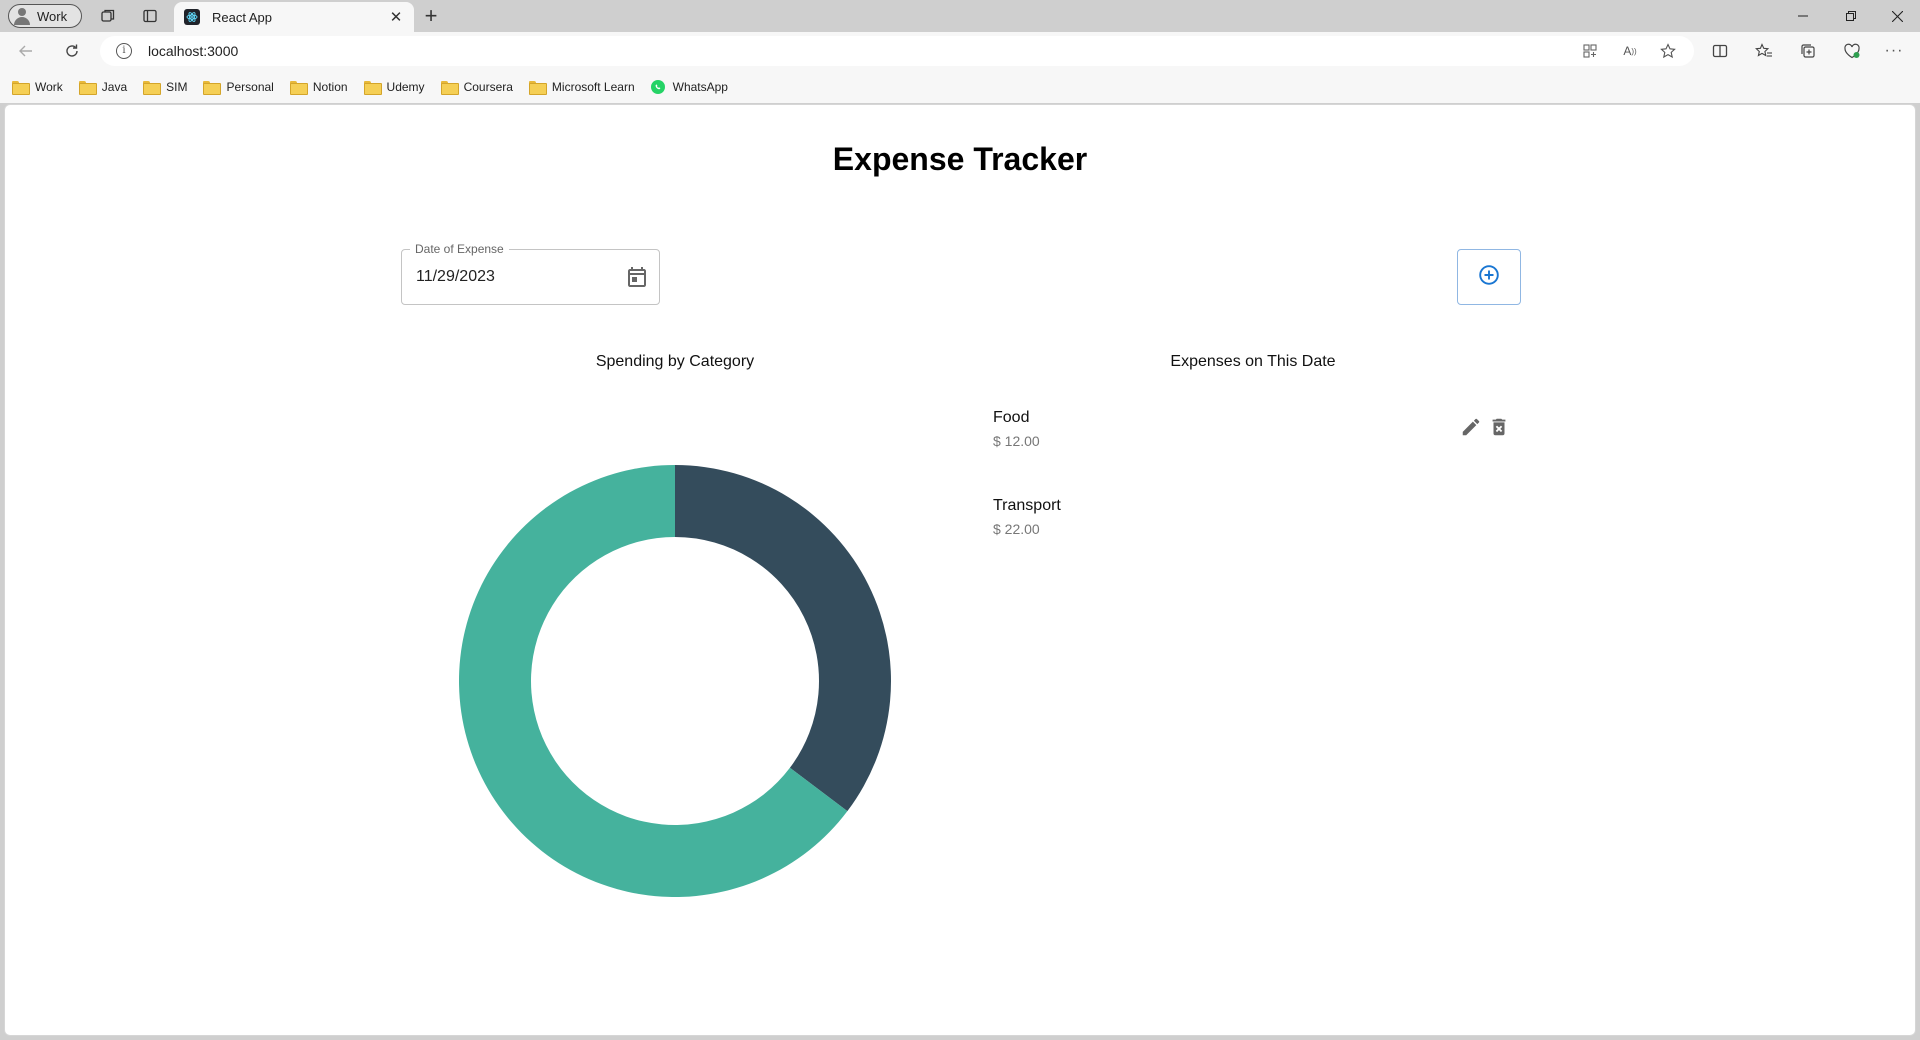 Image resolution: width=1920 pixels, height=1040 pixels. Describe the element at coordinates (1668, 51) in the screenshot. I see `favorite-star-icon` at that location.